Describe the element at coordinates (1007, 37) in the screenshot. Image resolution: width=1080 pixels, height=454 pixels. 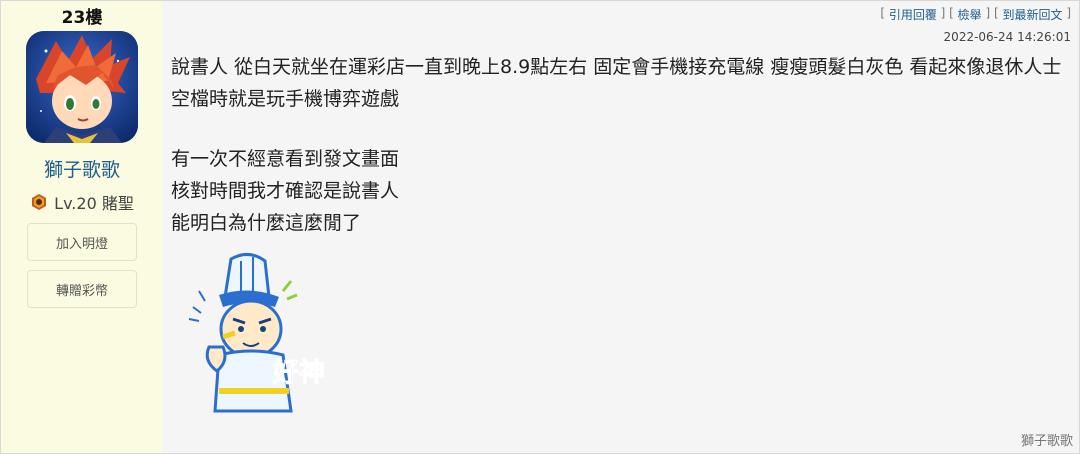
I see `post-timestamp: 2022-06-24 14:26:01` at that location.